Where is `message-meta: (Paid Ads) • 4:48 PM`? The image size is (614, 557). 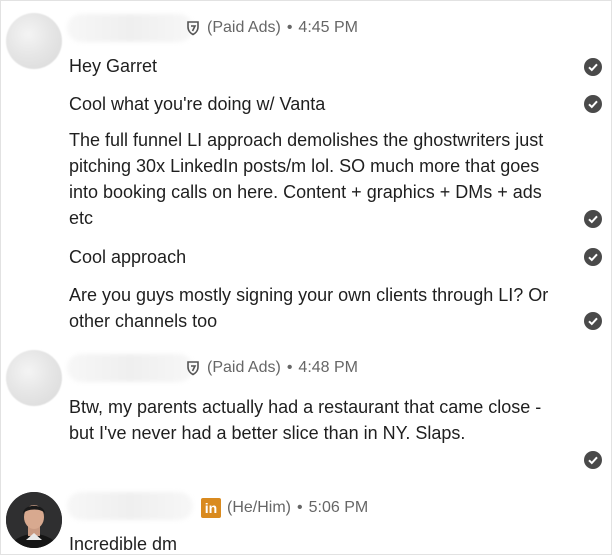
message-meta: (Paid Ads) • 4:48 PM is located at coordinates (271, 368).